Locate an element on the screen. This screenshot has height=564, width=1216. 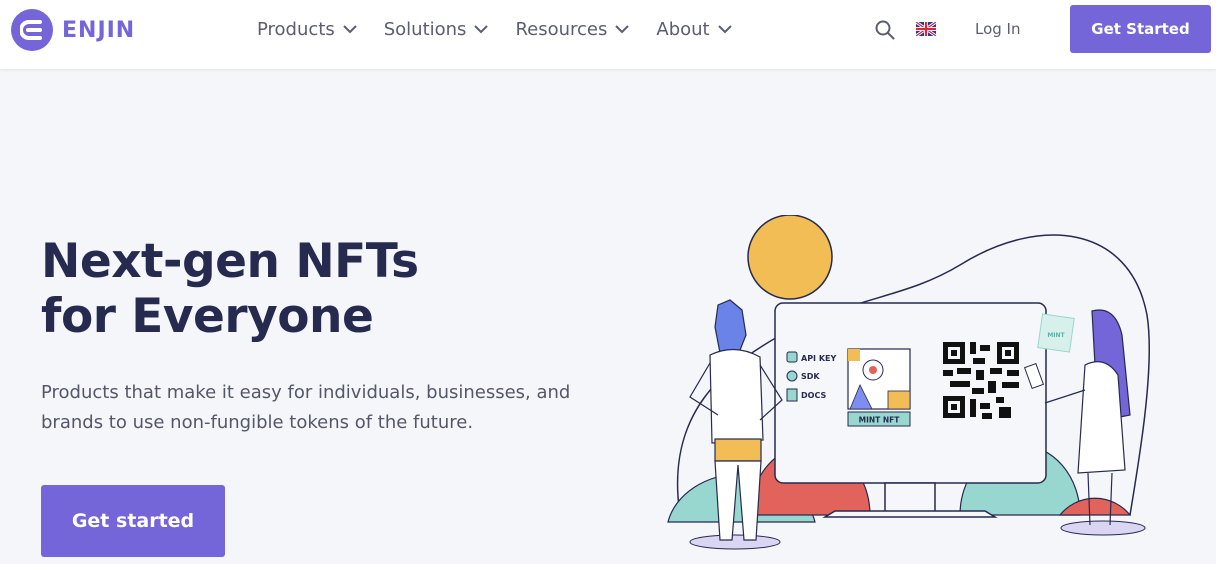
nav-item-label: Products is located at coordinates (296, 29).